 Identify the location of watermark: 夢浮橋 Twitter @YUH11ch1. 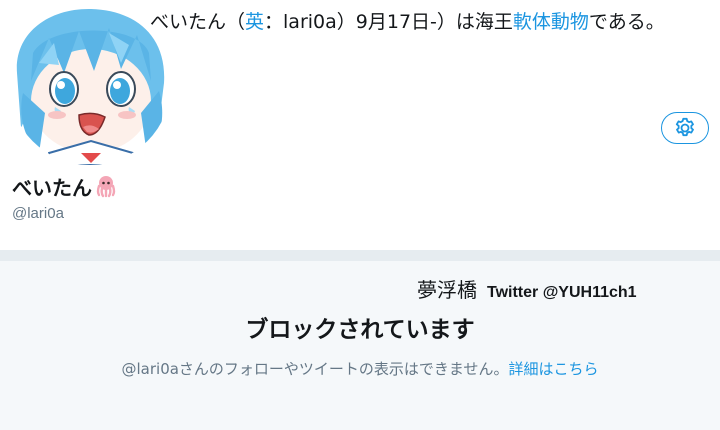
(527, 288).